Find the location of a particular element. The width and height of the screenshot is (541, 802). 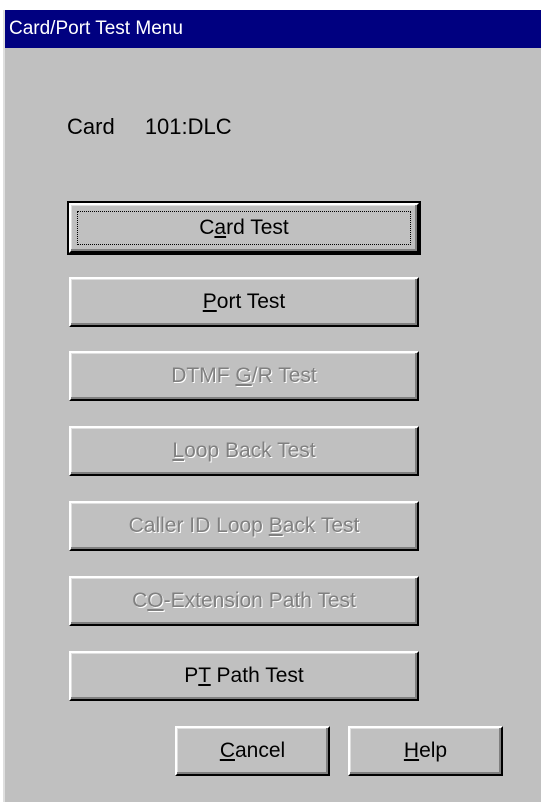

pt-path-test-button: PT Path Test is located at coordinates (244, 676).